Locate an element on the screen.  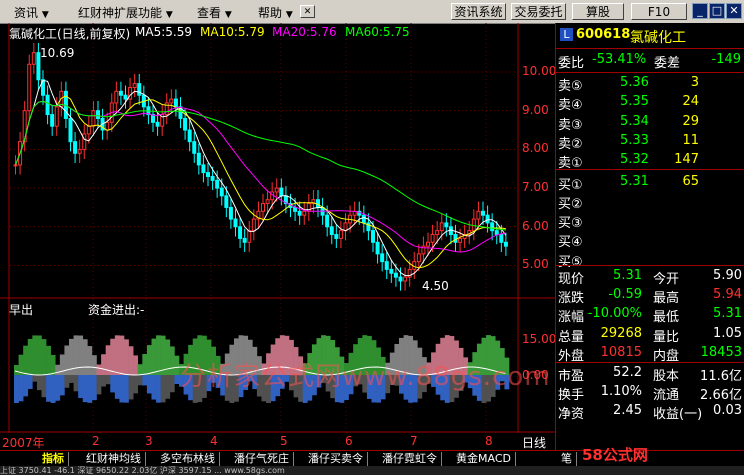
close-window-icon: ✕ is located at coordinates (734, 11).